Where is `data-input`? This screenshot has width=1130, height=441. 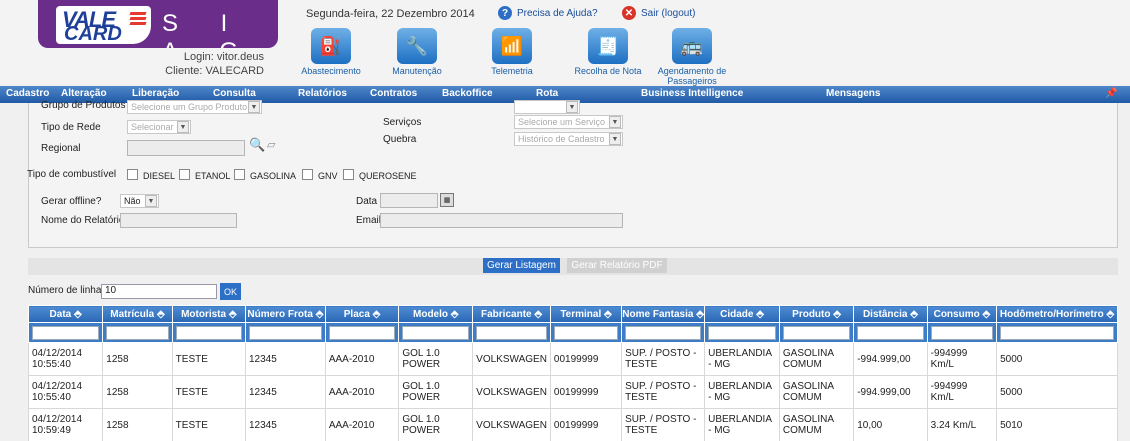 data-input is located at coordinates (409, 200).